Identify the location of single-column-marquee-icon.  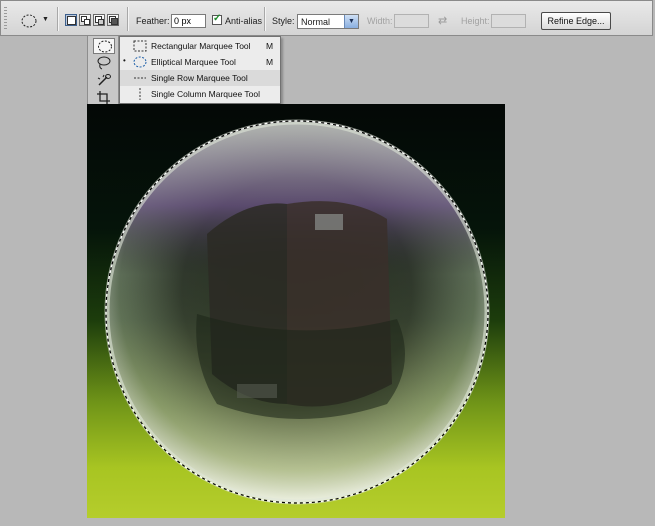
(140, 94).